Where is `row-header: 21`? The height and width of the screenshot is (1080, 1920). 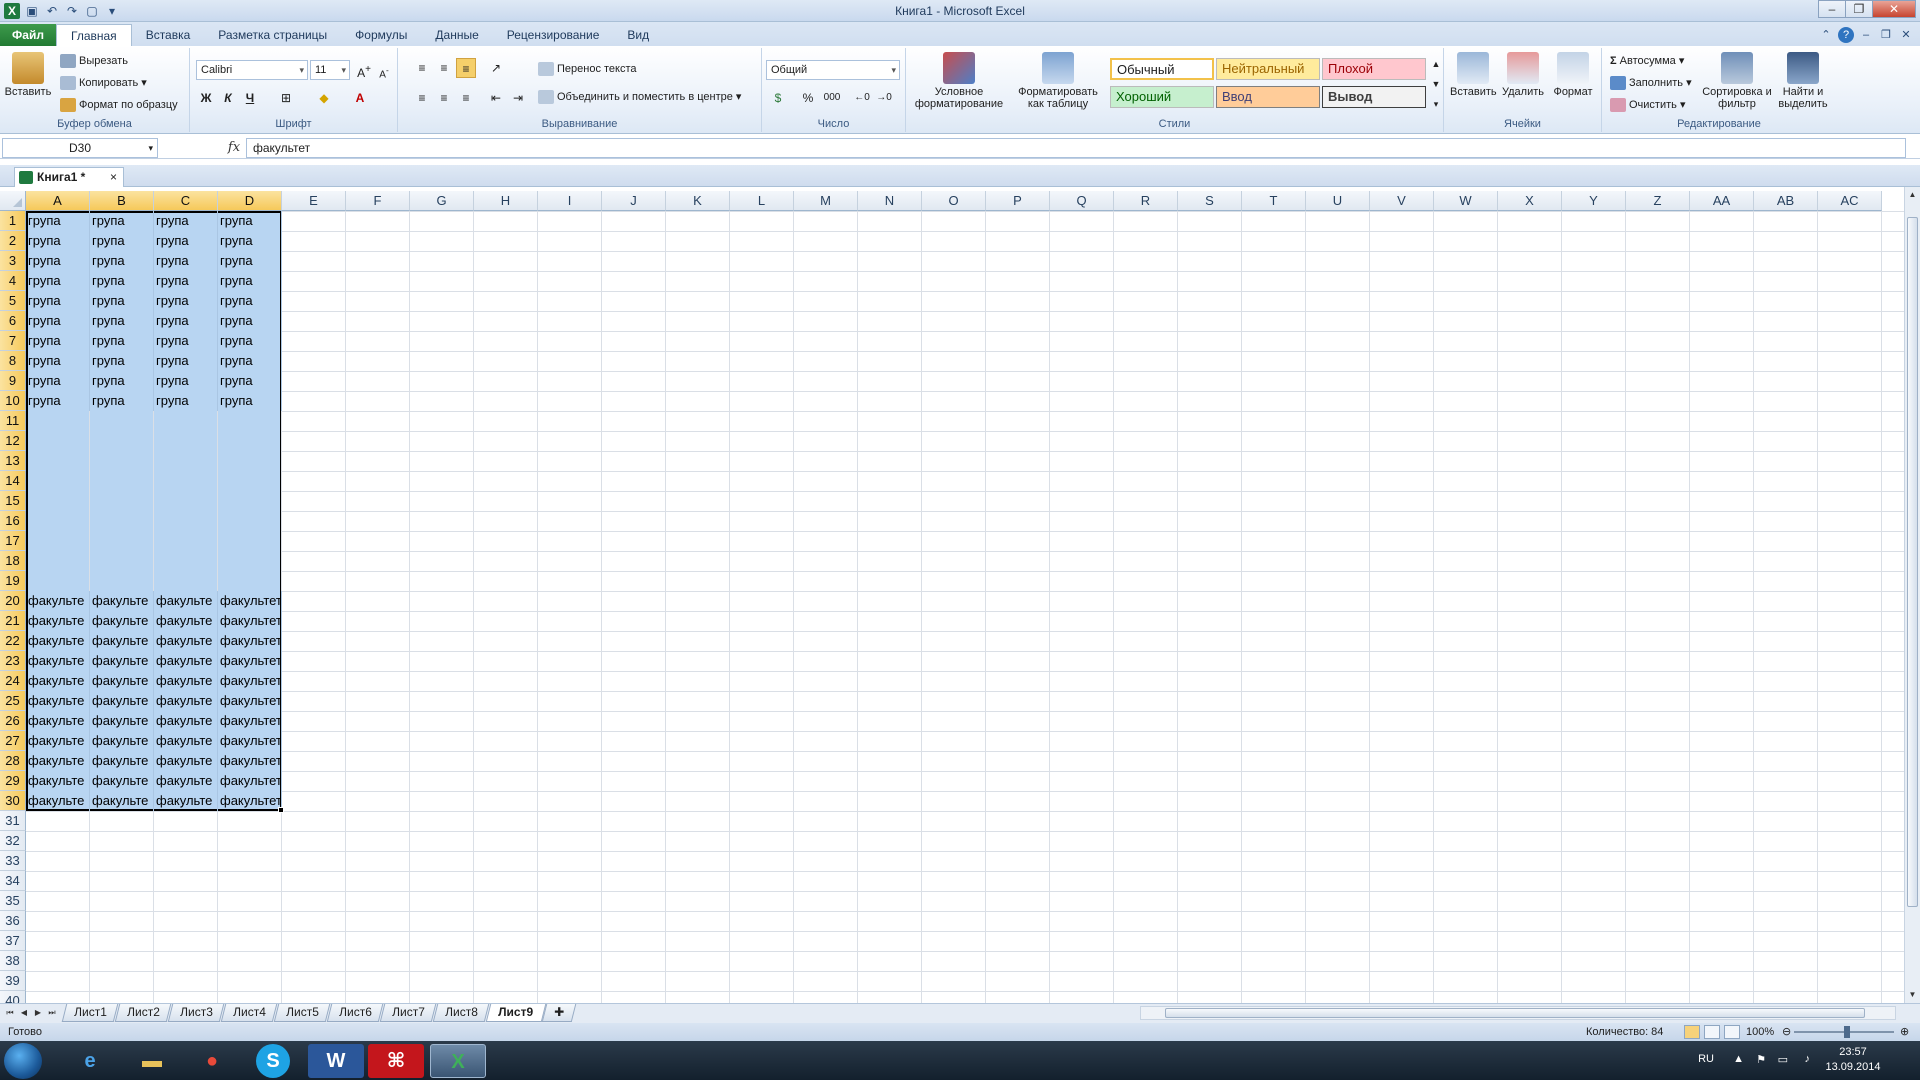 row-header: 21 is located at coordinates (13, 621).